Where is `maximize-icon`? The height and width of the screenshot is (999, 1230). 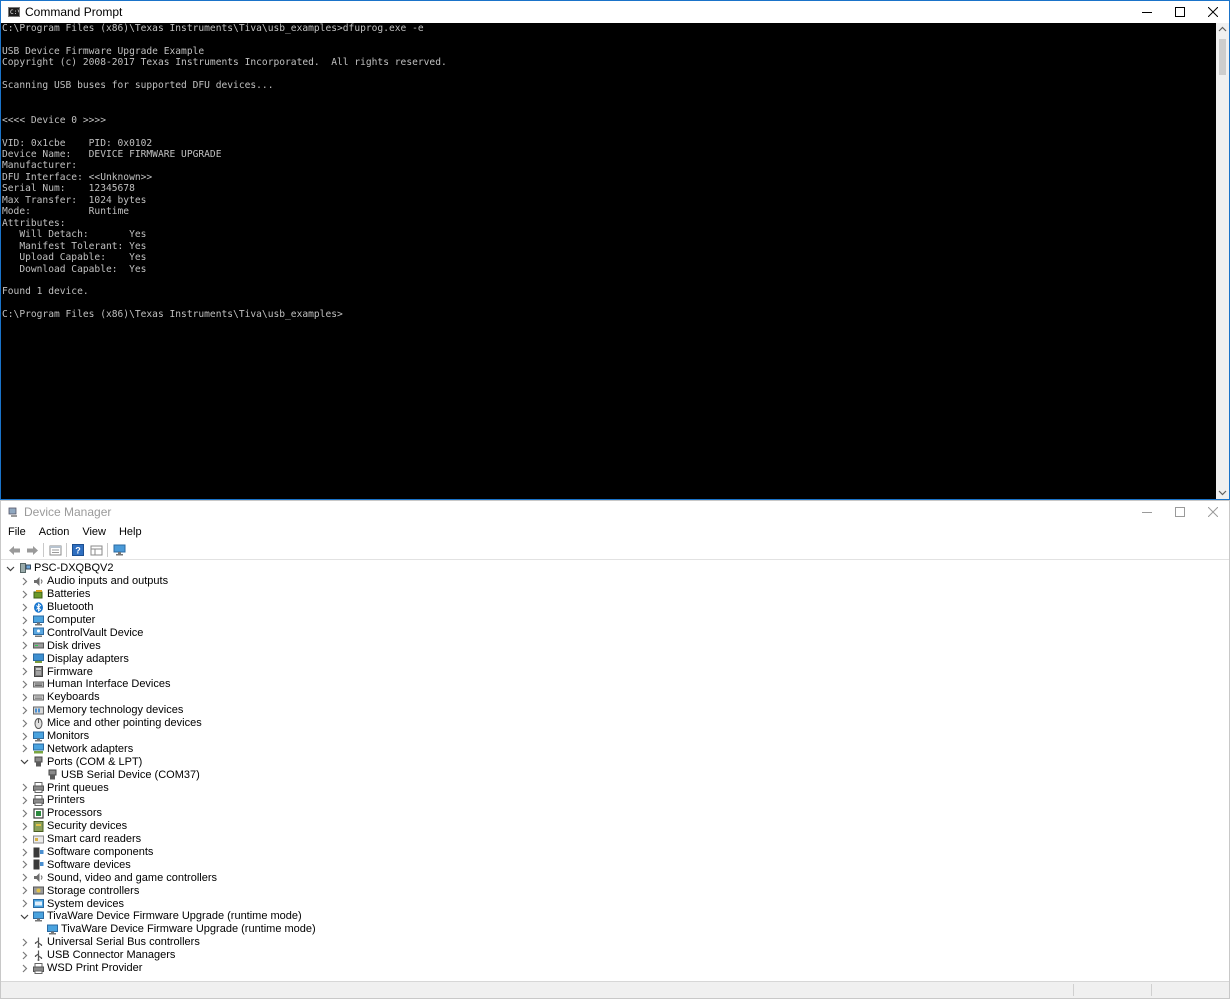
maximize-icon is located at coordinates (1179, 12).